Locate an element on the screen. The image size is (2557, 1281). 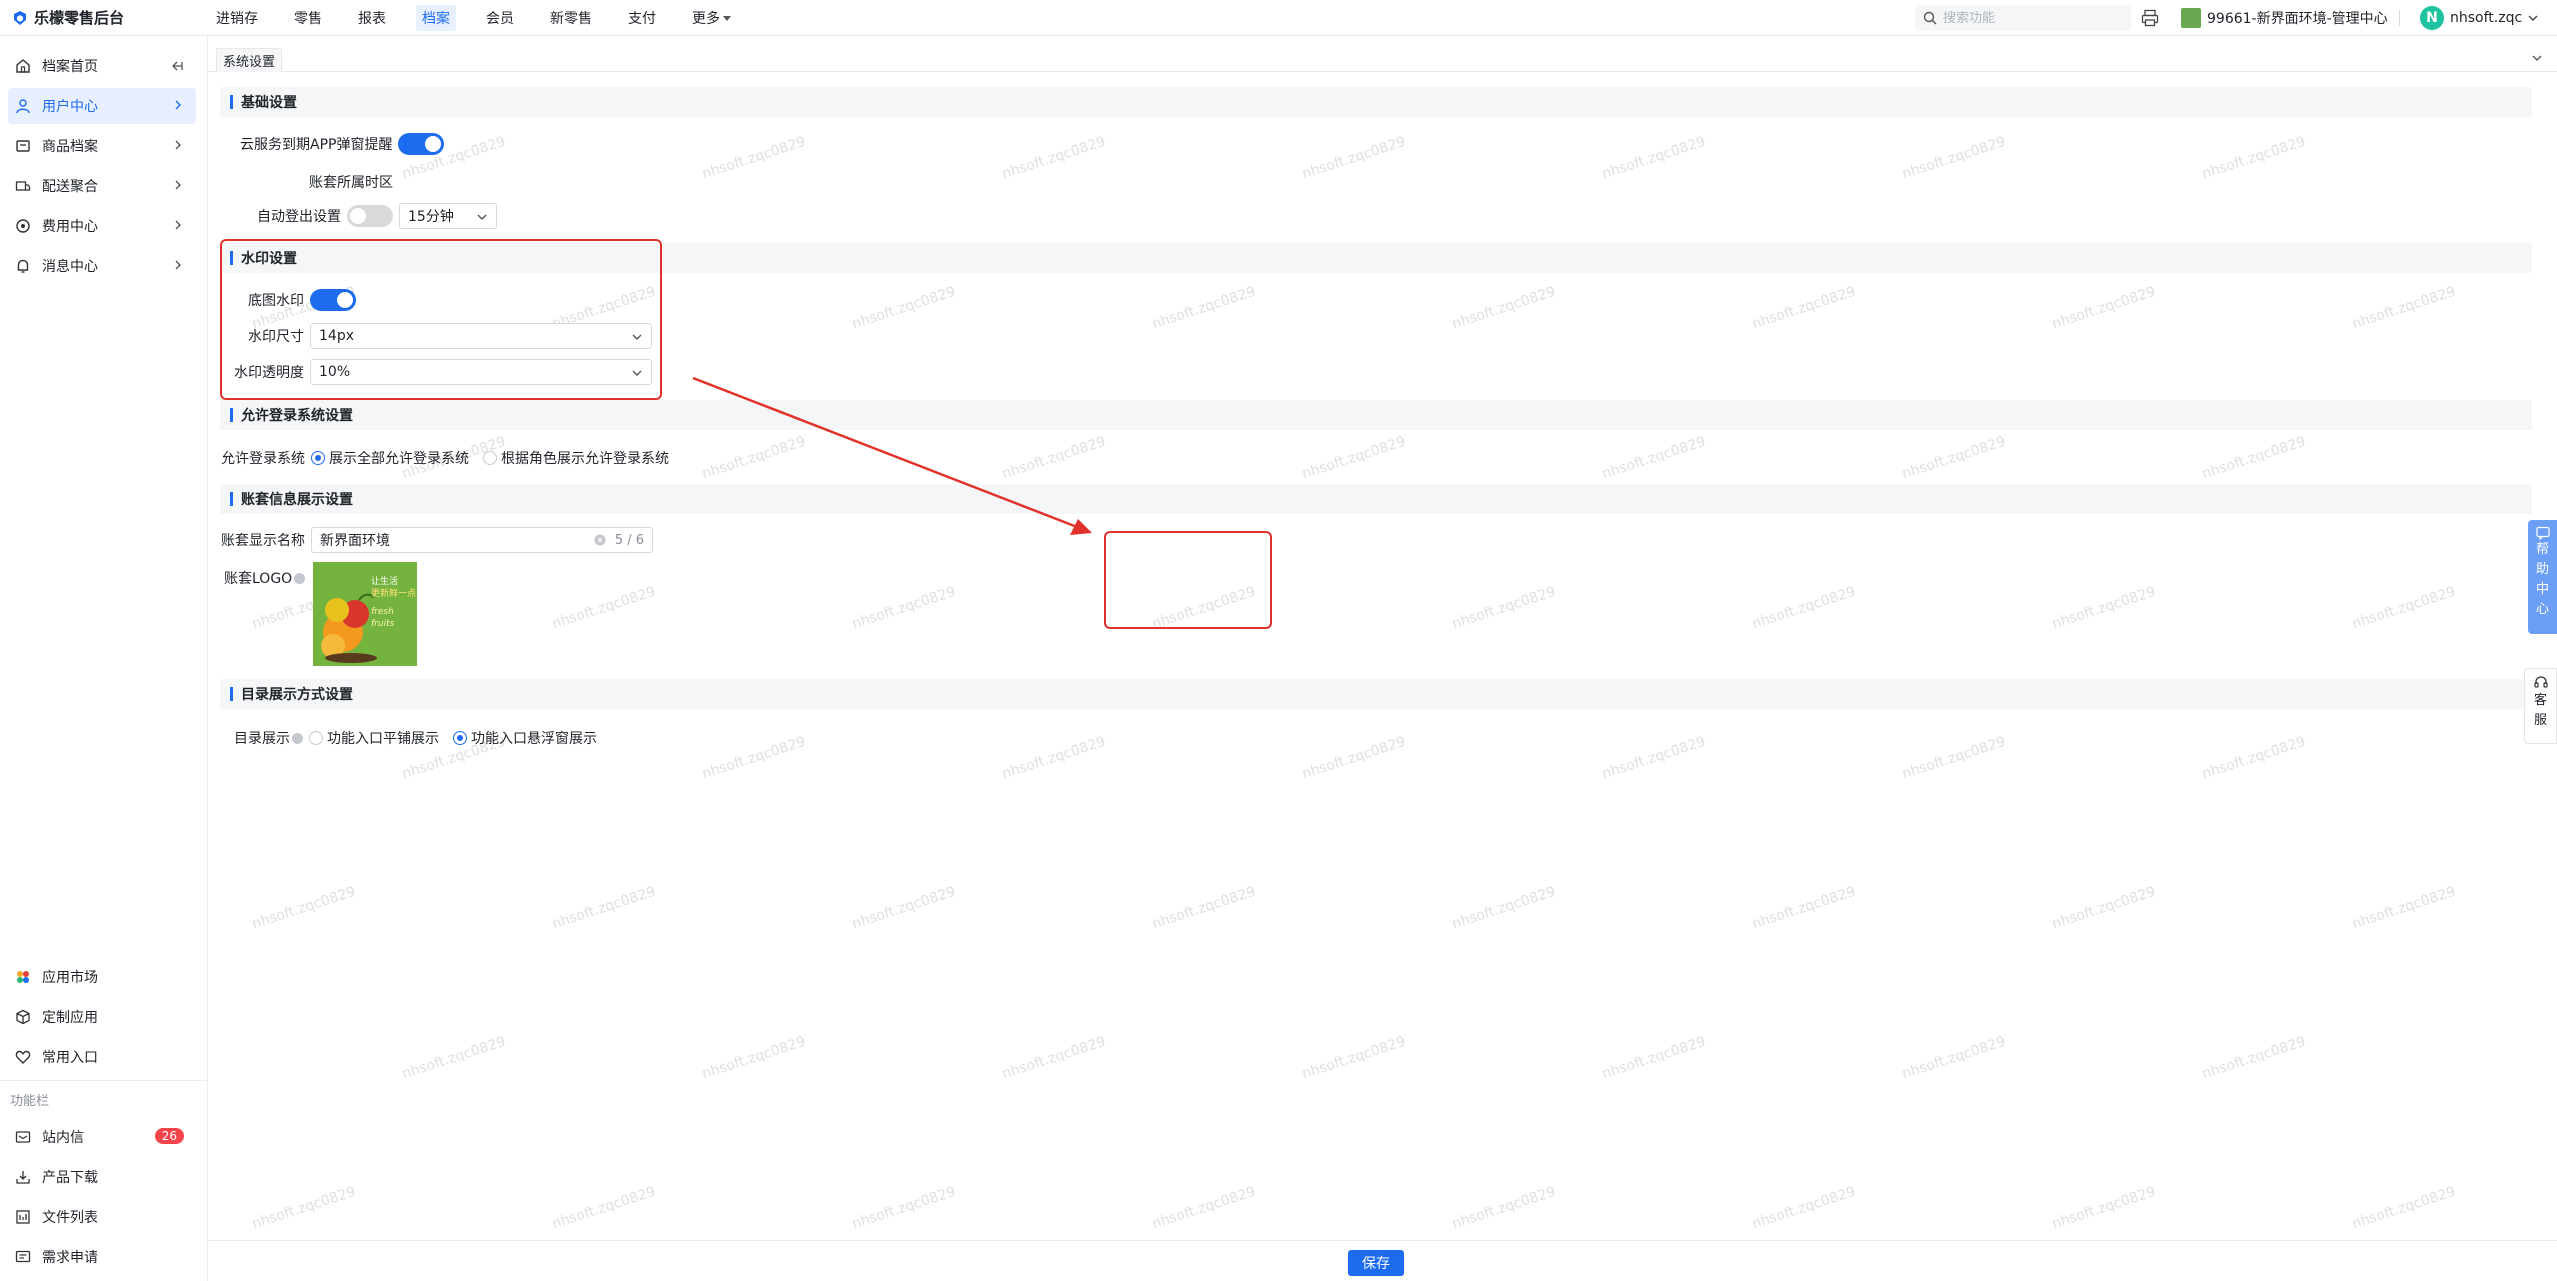
radio-label: 功能入口平铺展示 is located at coordinates (383, 739).